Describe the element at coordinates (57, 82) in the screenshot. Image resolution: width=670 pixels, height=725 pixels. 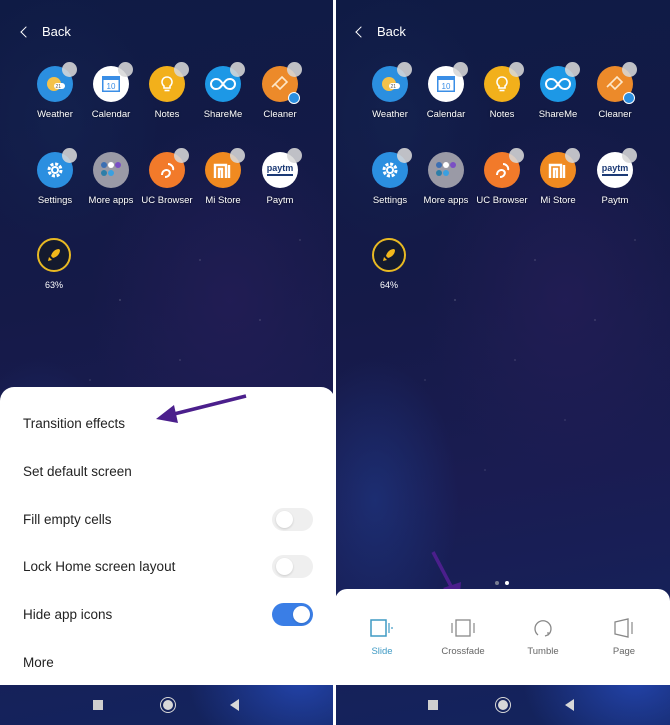
I see `weather-icon: 21` at that location.